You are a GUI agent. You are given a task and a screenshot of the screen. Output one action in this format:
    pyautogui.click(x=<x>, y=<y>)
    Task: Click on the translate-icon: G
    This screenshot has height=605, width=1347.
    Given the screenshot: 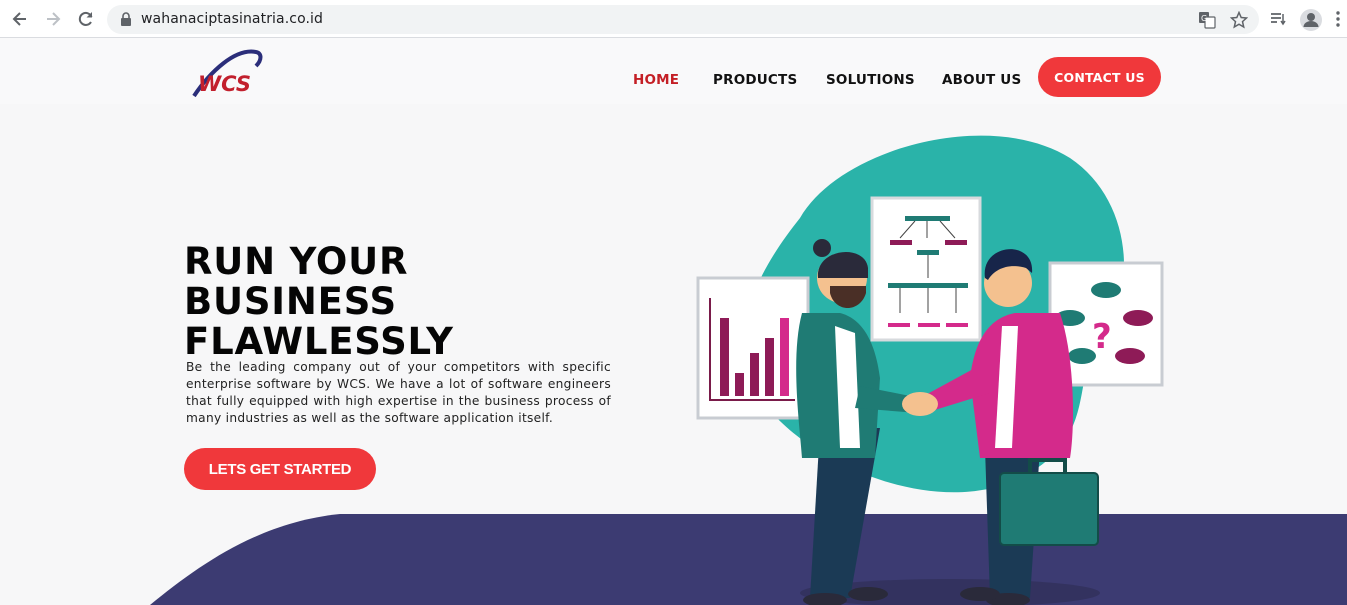 What is the action you would take?
    pyautogui.click(x=1207, y=20)
    